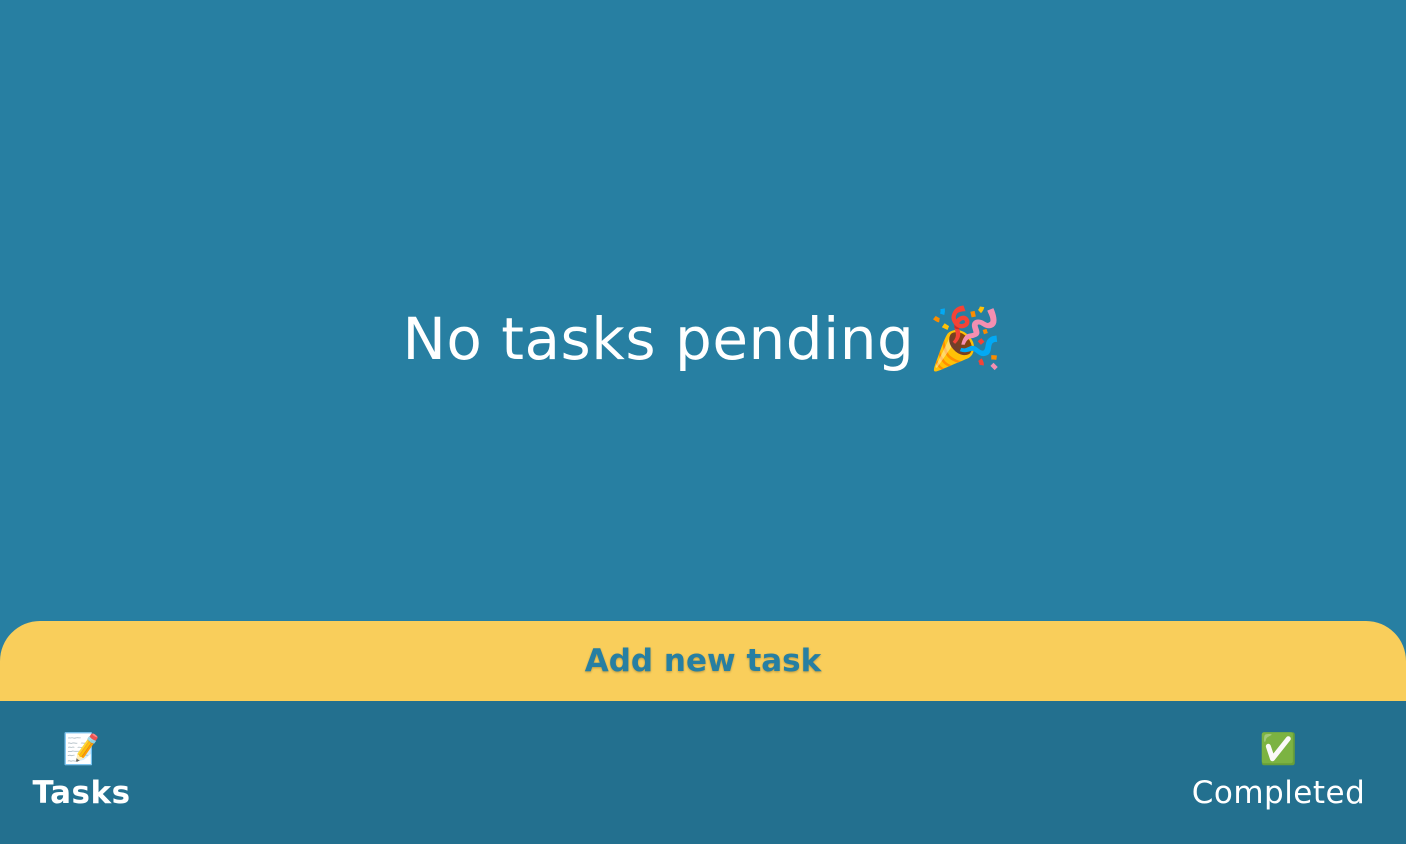 The width and height of the screenshot is (1406, 844). I want to click on party-popper-icon: 🎉, so click(966, 338).